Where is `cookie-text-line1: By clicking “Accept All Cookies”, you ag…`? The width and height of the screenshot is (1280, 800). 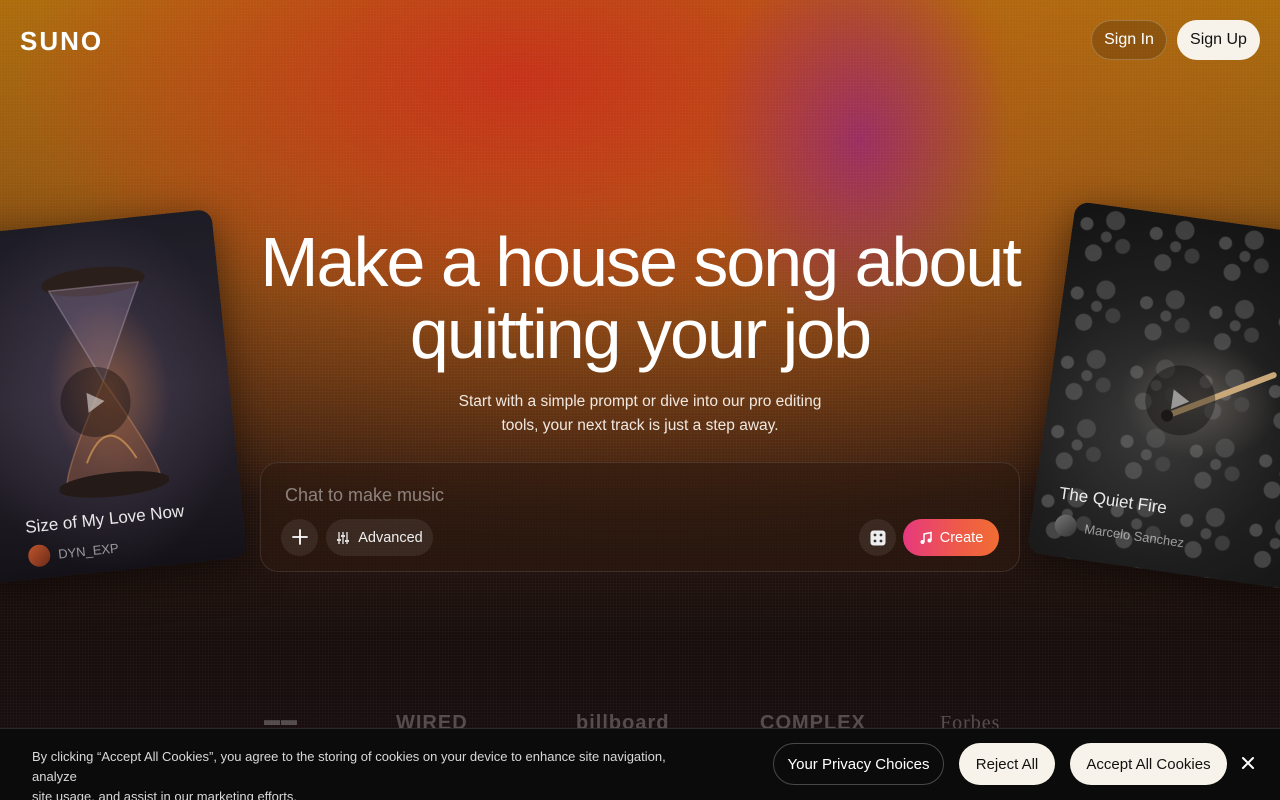 cookie-text-line1: By clicking “Accept All Cookies”, you ag… is located at coordinates (349, 766).